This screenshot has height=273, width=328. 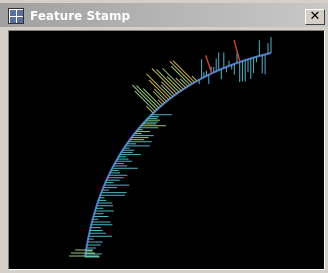 What do you see at coordinates (80, 16) in the screenshot?
I see `window-title: Feature Stamp` at bounding box center [80, 16].